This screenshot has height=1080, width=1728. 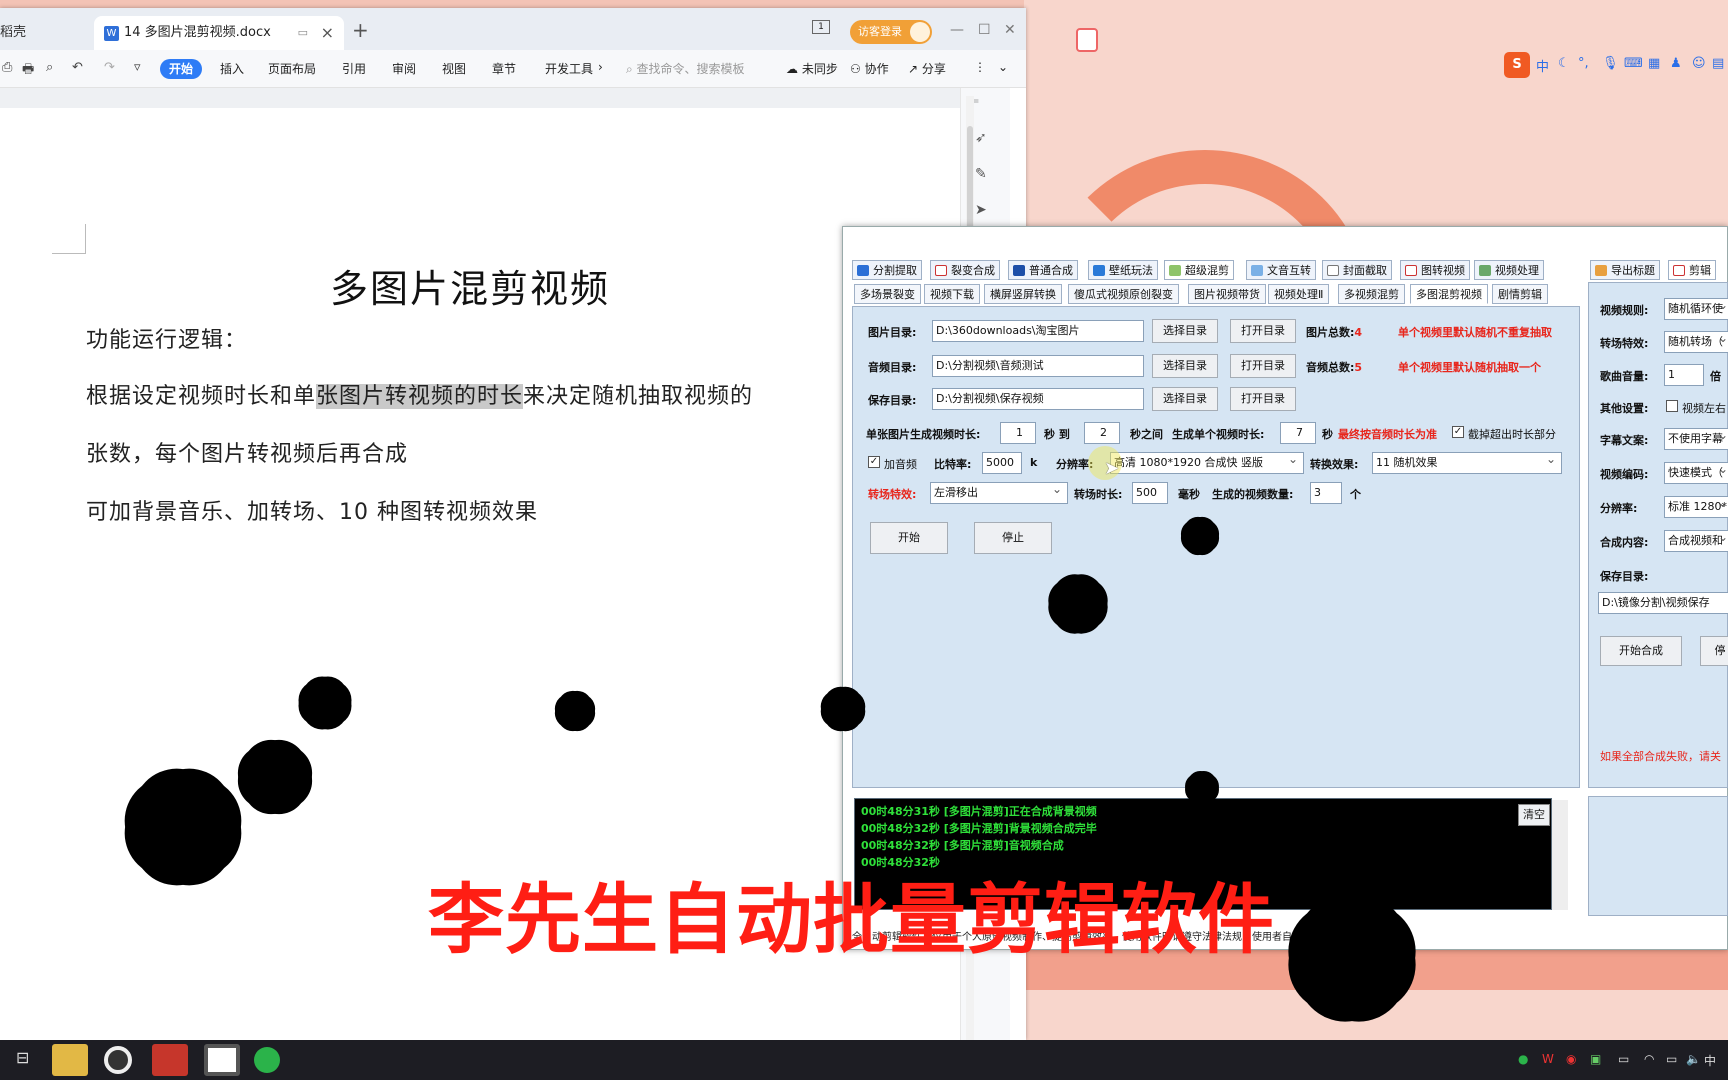 What do you see at coordinates (1023, 294) in the screenshot?
I see `subtab-2: 横屏竖屏转换` at bounding box center [1023, 294].